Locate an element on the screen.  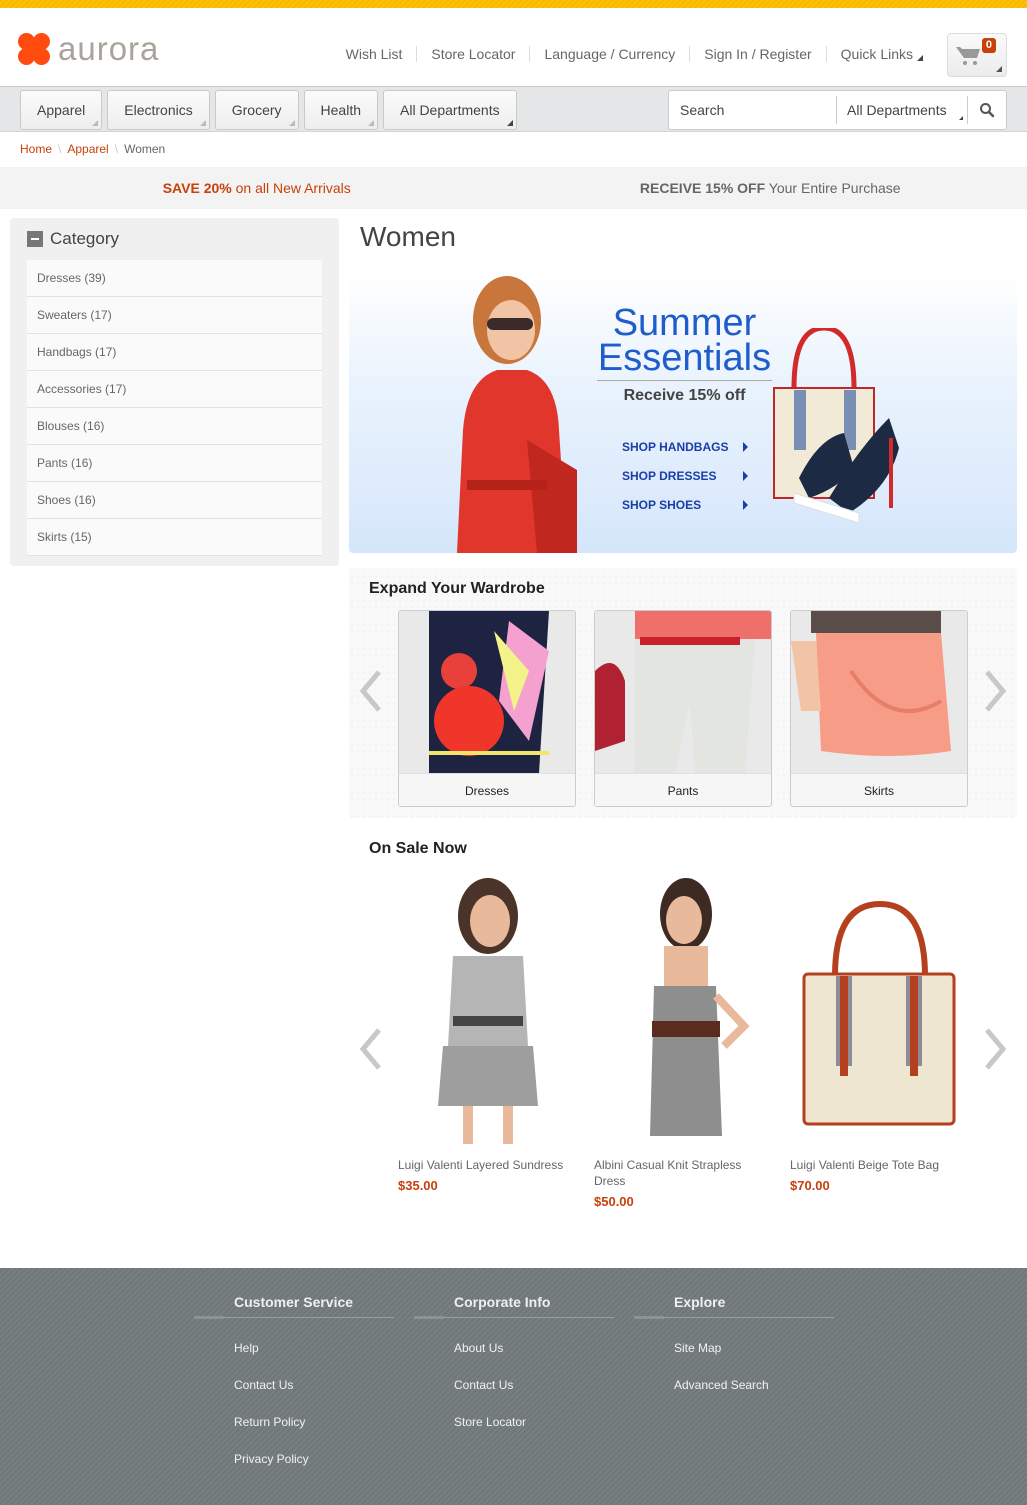
footer-link-list: Site Map Advanced Search is located at coordinates (734, 1364).